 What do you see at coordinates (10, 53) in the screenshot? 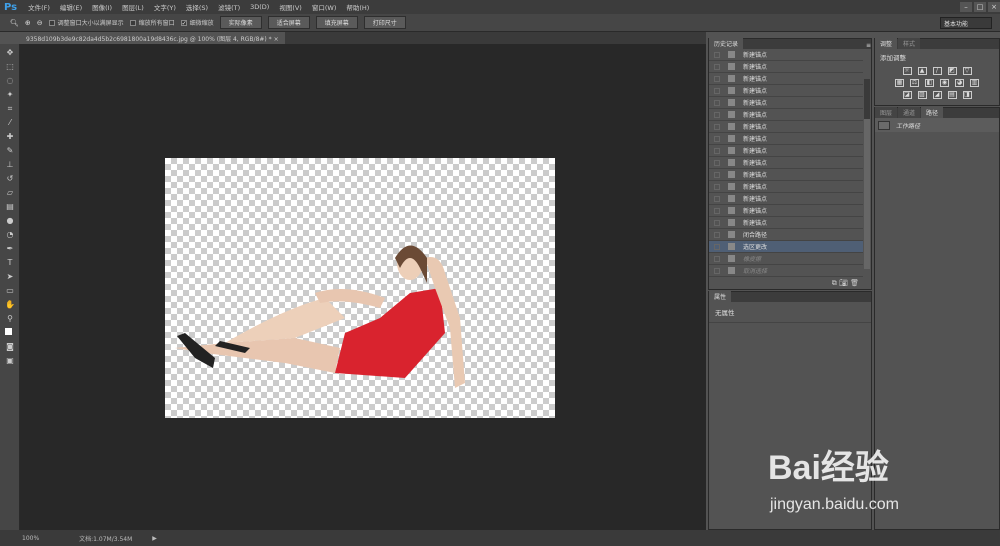
I see `move-tool-icon: ✥` at bounding box center [10, 53].